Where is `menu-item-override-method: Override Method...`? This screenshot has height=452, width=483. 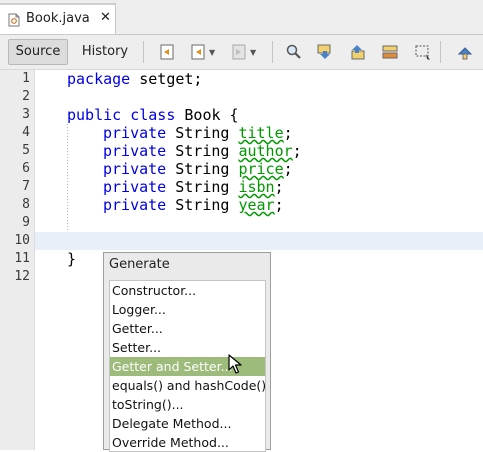 menu-item-override-method: Override Method... is located at coordinates (187, 442).